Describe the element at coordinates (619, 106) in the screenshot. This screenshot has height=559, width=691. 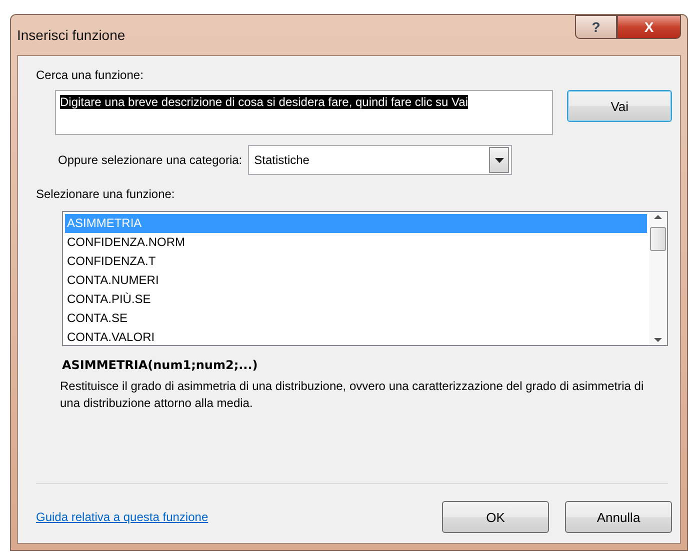
I see `go-button: Vai` at that location.